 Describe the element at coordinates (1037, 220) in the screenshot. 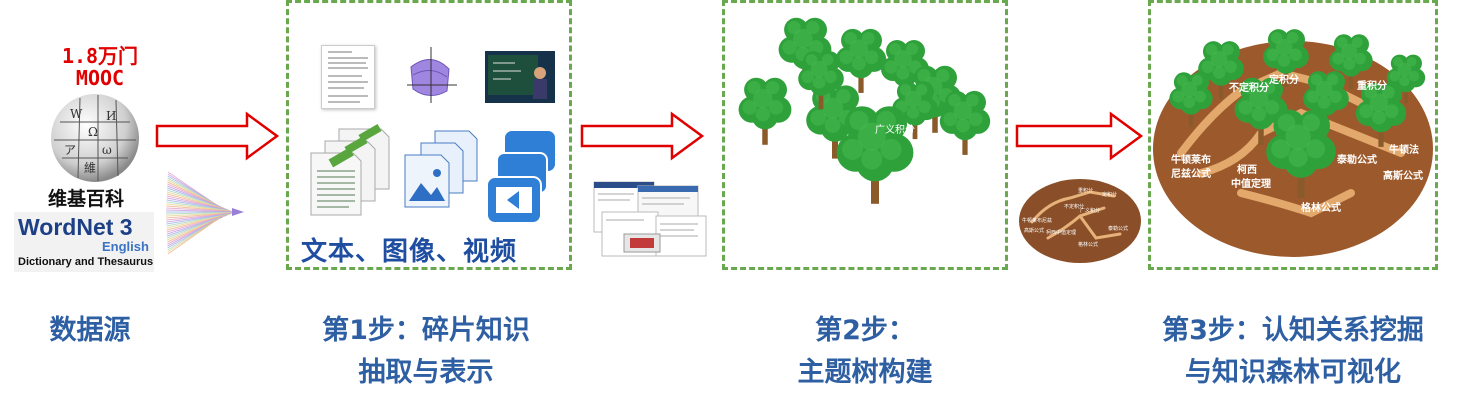

I see `mini-map-label: 牛顿莱布尼兹` at that location.